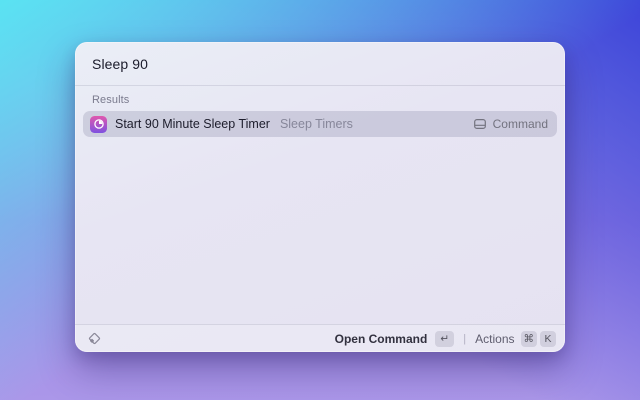 The width and height of the screenshot is (640, 400). I want to click on actions-key-group: ⌘ K, so click(538, 338).